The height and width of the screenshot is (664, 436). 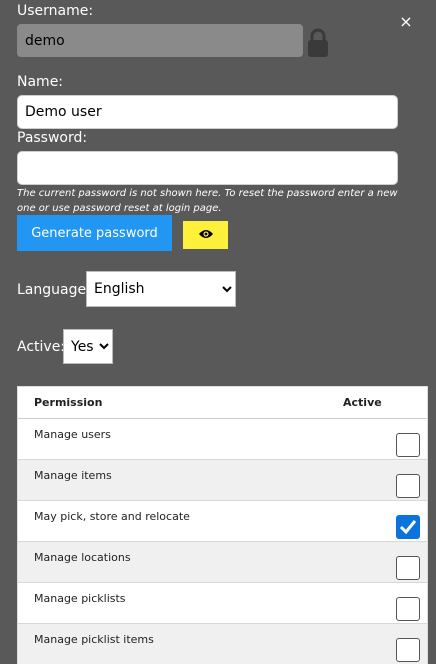 I want to click on permission-name: Manage users, so click(x=72, y=434).